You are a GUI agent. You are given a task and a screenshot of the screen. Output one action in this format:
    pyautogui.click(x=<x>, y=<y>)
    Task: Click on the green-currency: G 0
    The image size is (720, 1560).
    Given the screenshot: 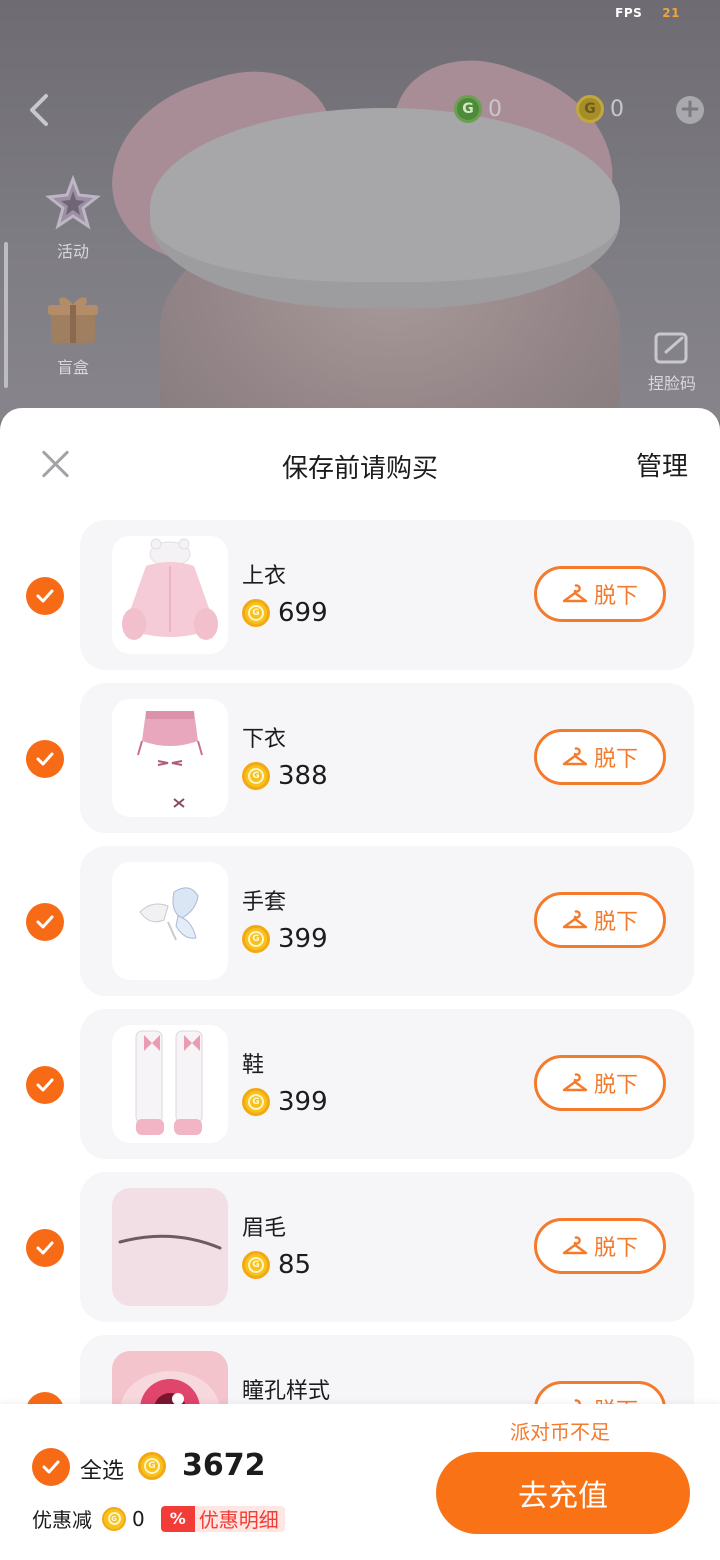 What is the action you would take?
    pyautogui.click(x=478, y=109)
    